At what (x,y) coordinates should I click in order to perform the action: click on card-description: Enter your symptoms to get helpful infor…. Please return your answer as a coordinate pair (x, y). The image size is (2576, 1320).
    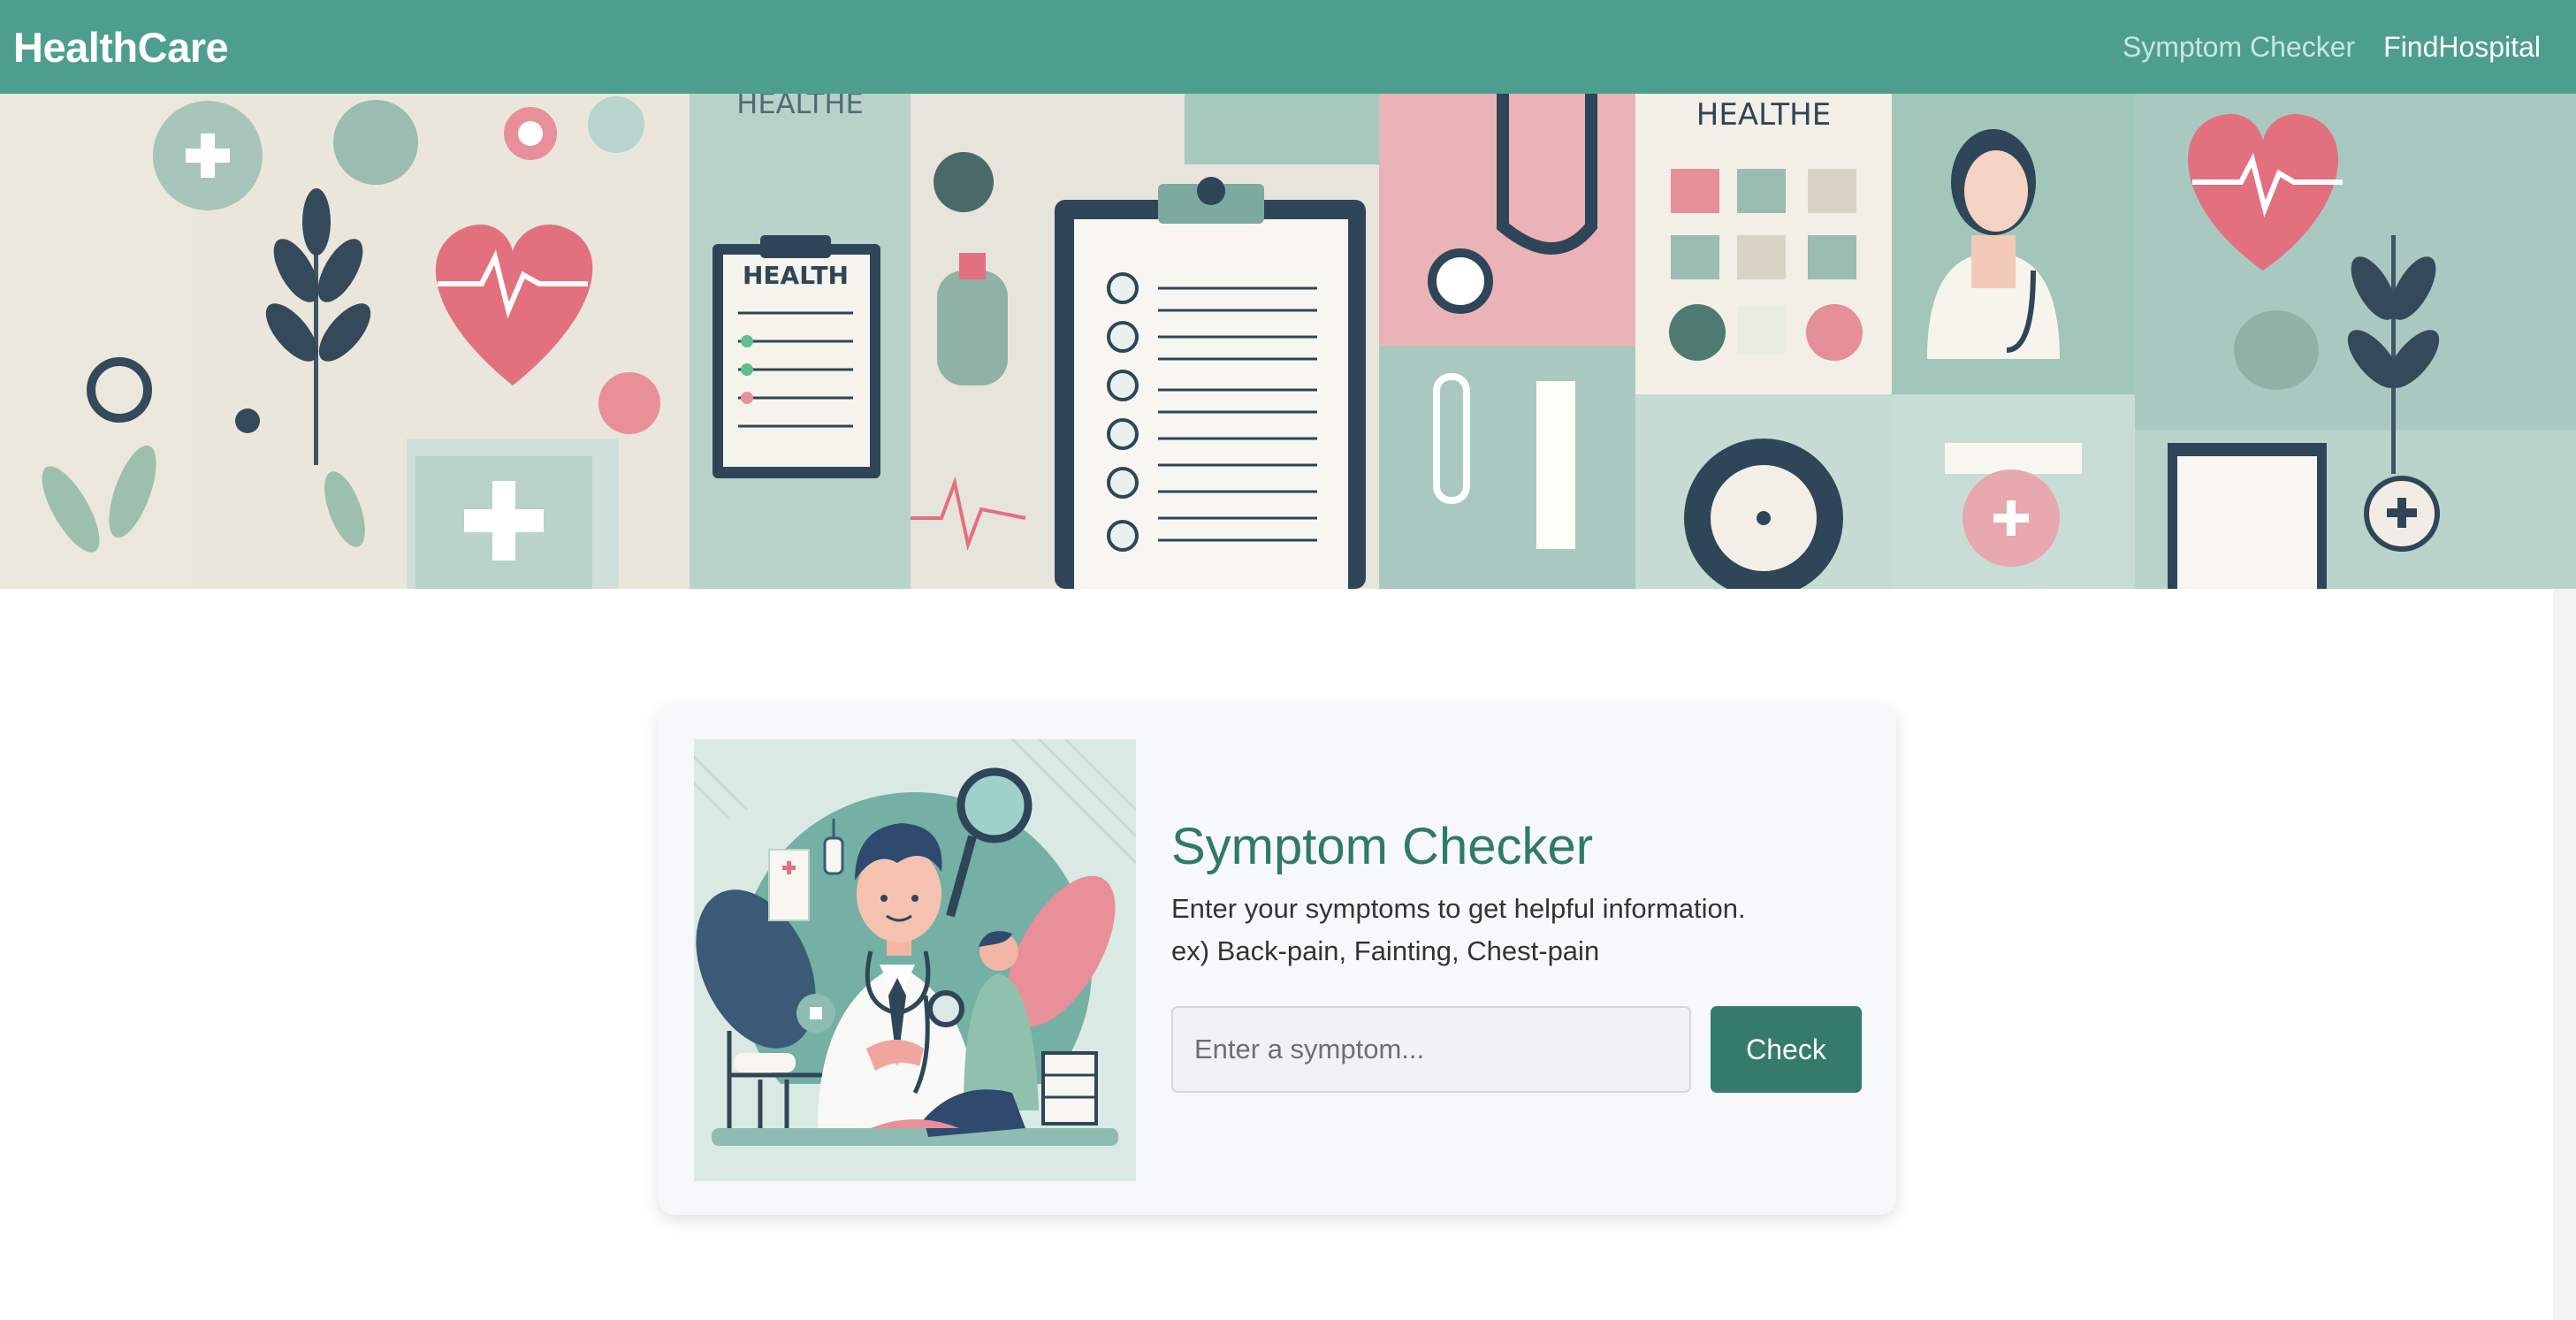
    Looking at the image, I should click on (1458, 908).